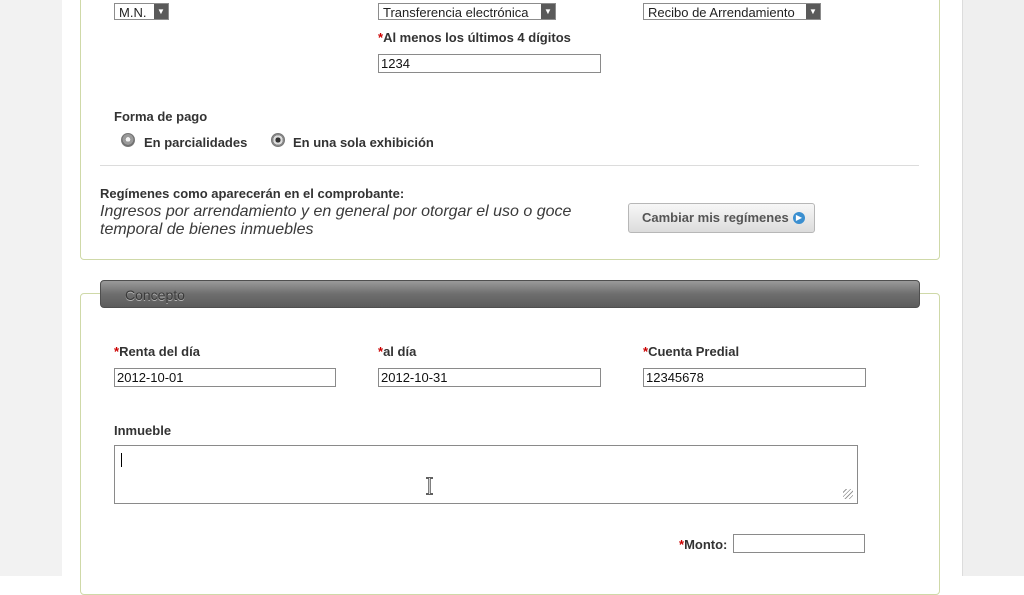 This screenshot has width=1024, height=595. Describe the element at coordinates (799, 543) in the screenshot. I see `monto-input` at that location.